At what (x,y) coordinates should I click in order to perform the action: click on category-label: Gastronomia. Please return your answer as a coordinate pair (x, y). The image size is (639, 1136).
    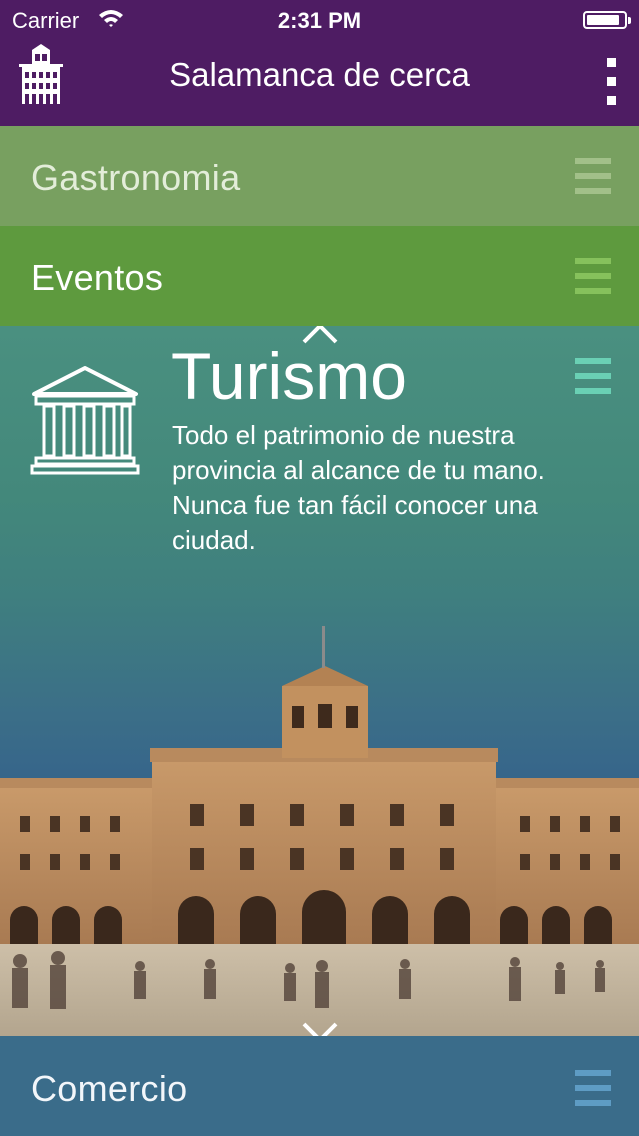
    Looking at the image, I should click on (136, 177).